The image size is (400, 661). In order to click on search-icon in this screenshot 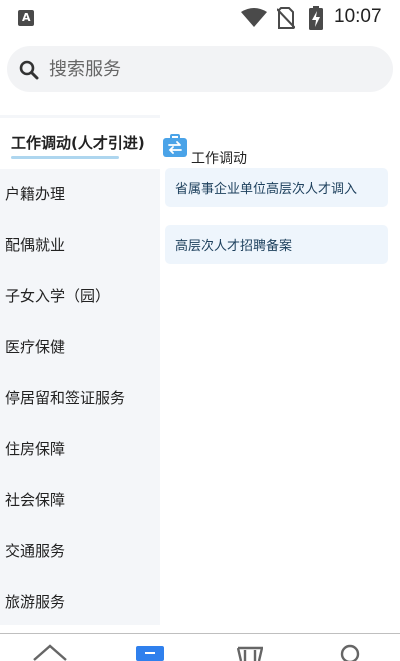, I will do `click(29, 70)`.